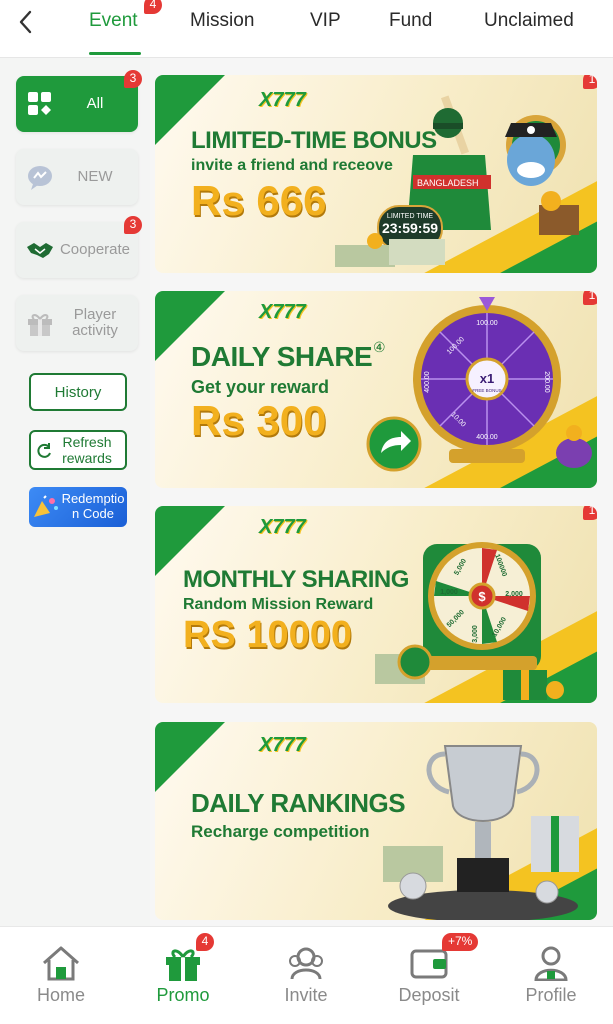  I want to click on redemption-code-button: Redemption Code, so click(78, 507).